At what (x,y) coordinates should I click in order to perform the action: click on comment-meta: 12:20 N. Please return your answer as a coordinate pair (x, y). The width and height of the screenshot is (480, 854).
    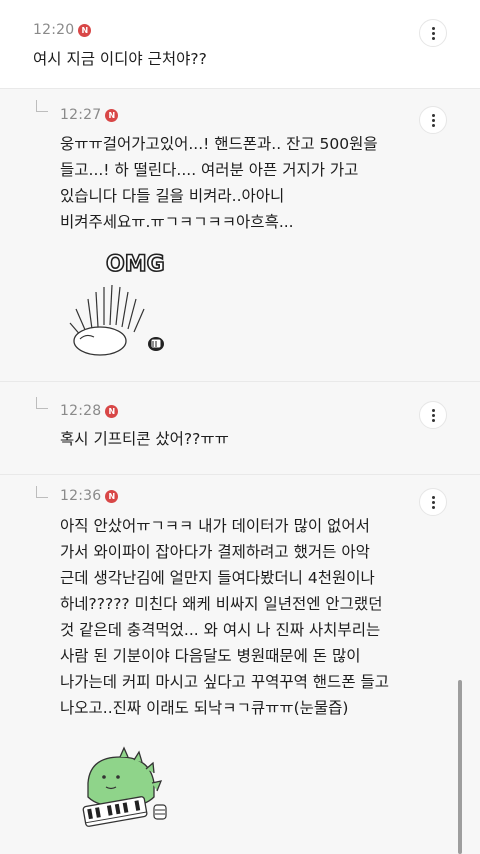
    Looking at the image, I should click on (62, 30).